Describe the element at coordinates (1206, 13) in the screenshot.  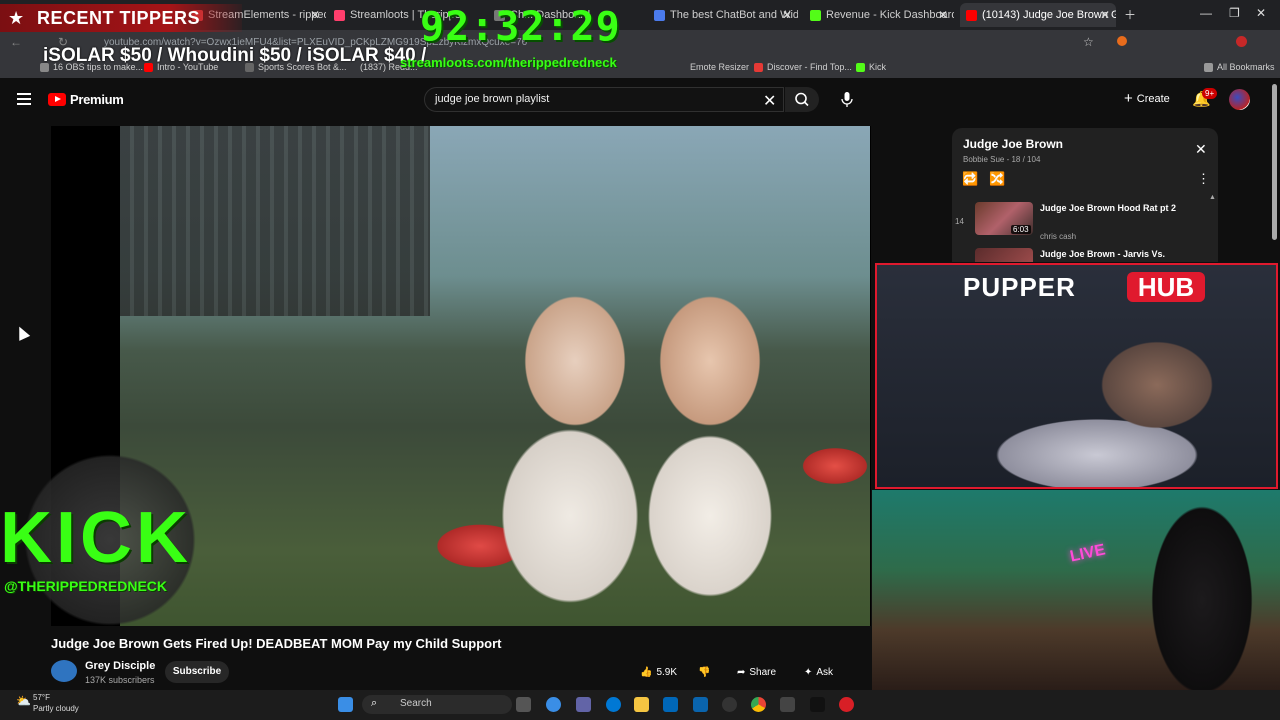
I see `minimize-icon: —` at that location.